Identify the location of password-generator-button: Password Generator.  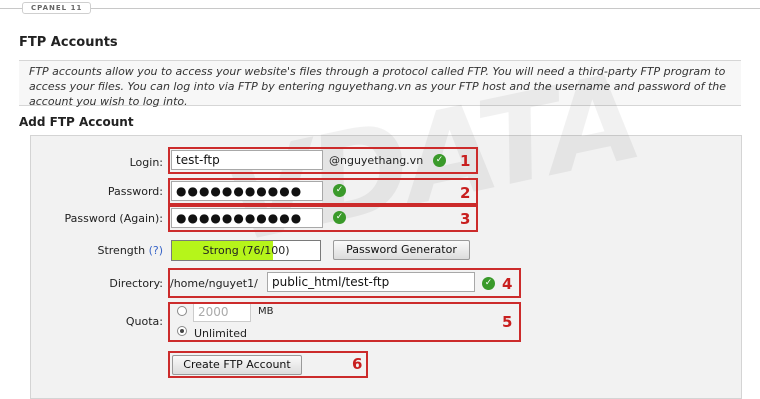
(401, 250).